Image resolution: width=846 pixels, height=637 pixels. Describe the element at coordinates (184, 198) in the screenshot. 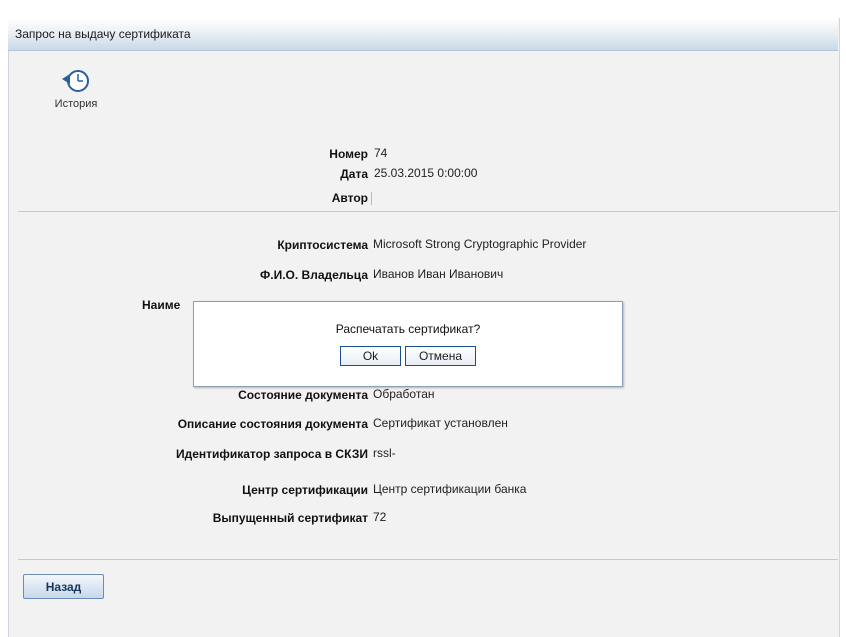

I see `author-row: Автор` at that location.